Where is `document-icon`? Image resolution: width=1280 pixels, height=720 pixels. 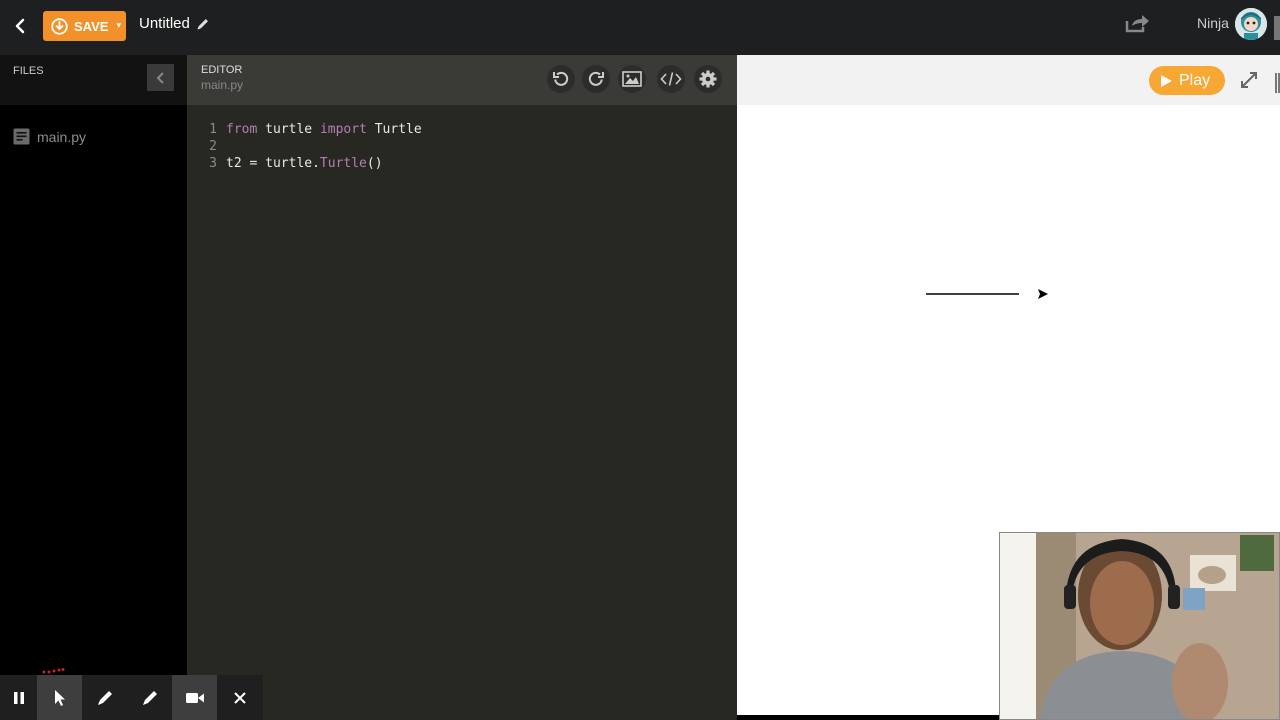 document-icon is located at coordinates (21, 136).